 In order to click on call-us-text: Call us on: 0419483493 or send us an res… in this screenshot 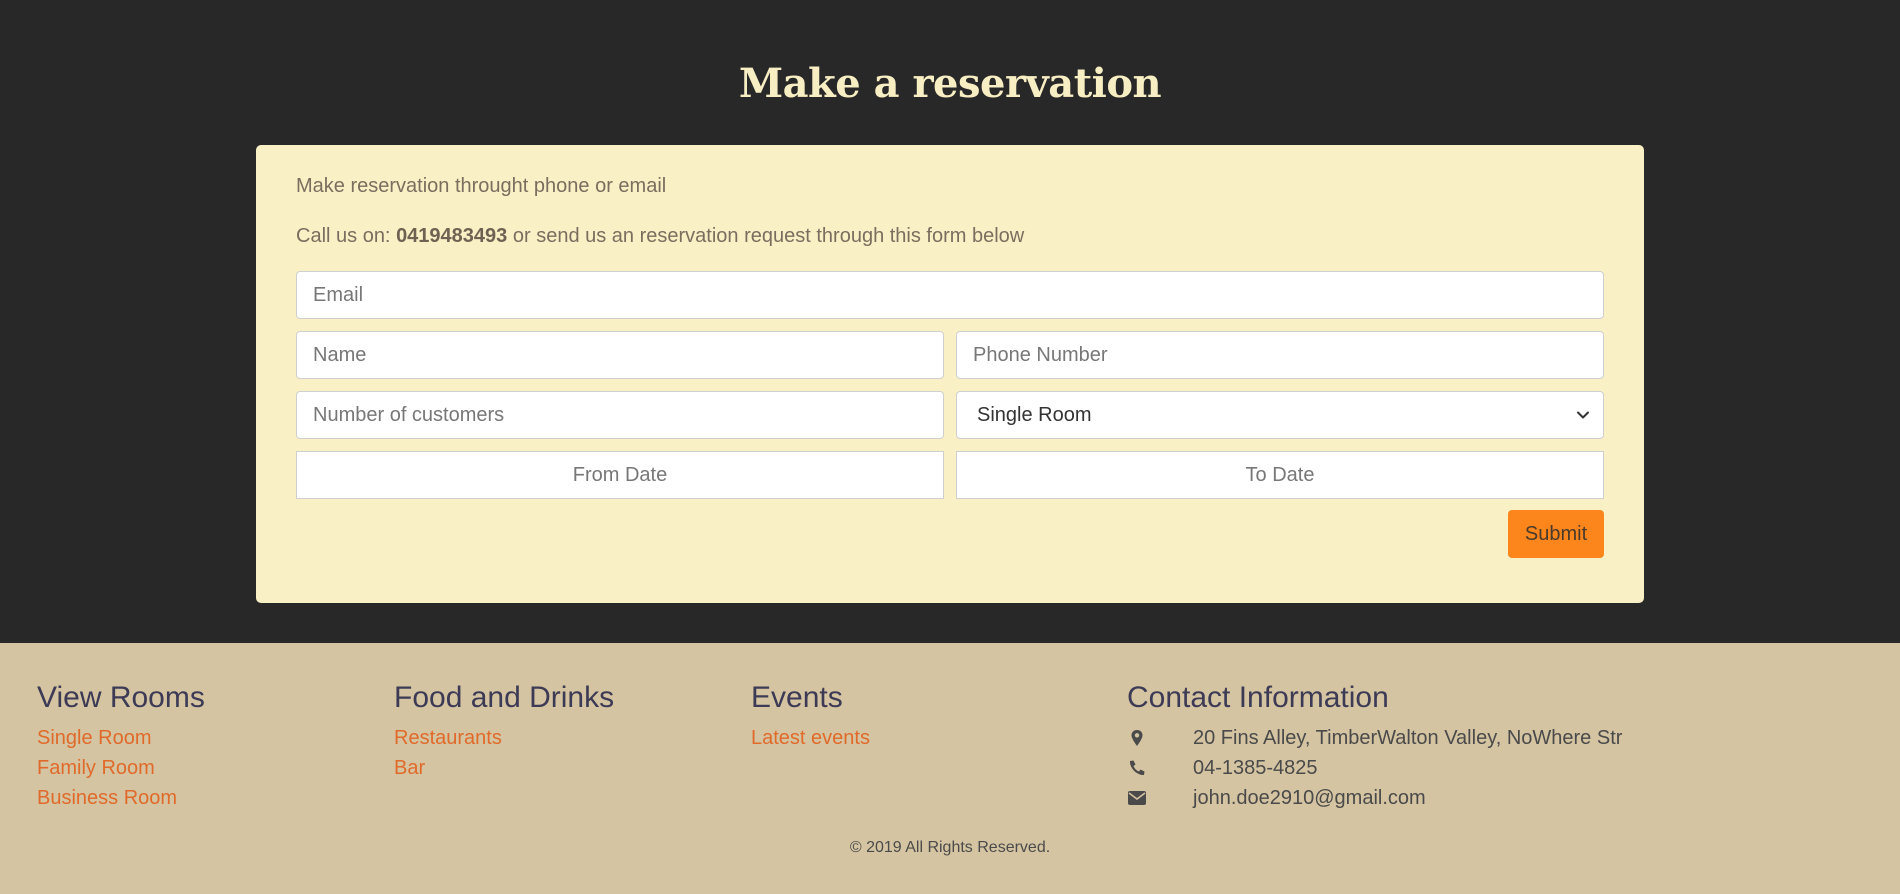, I will do `click(660, 236)`.